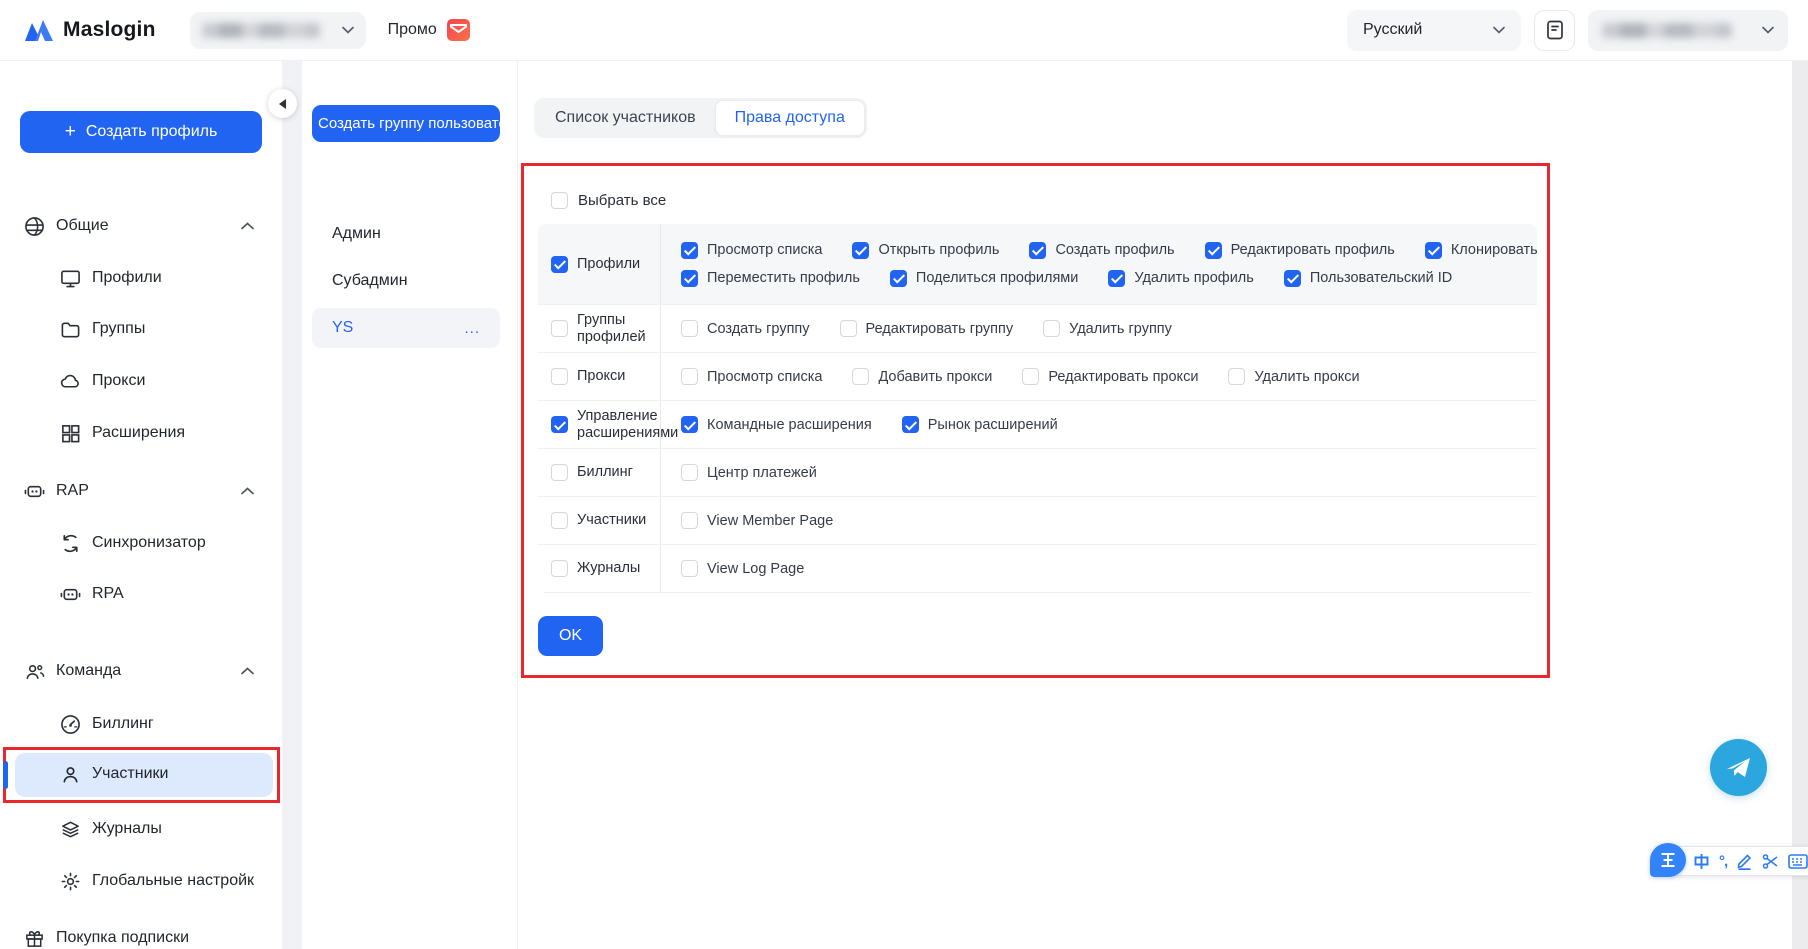 Image resolution: width=1808 pixels, height=949 pixels. What do you see at coordinates (141, 724) in the screenshot?
I see `sidebar-item-billing: Биллинг` at bounding box center [141, 724].